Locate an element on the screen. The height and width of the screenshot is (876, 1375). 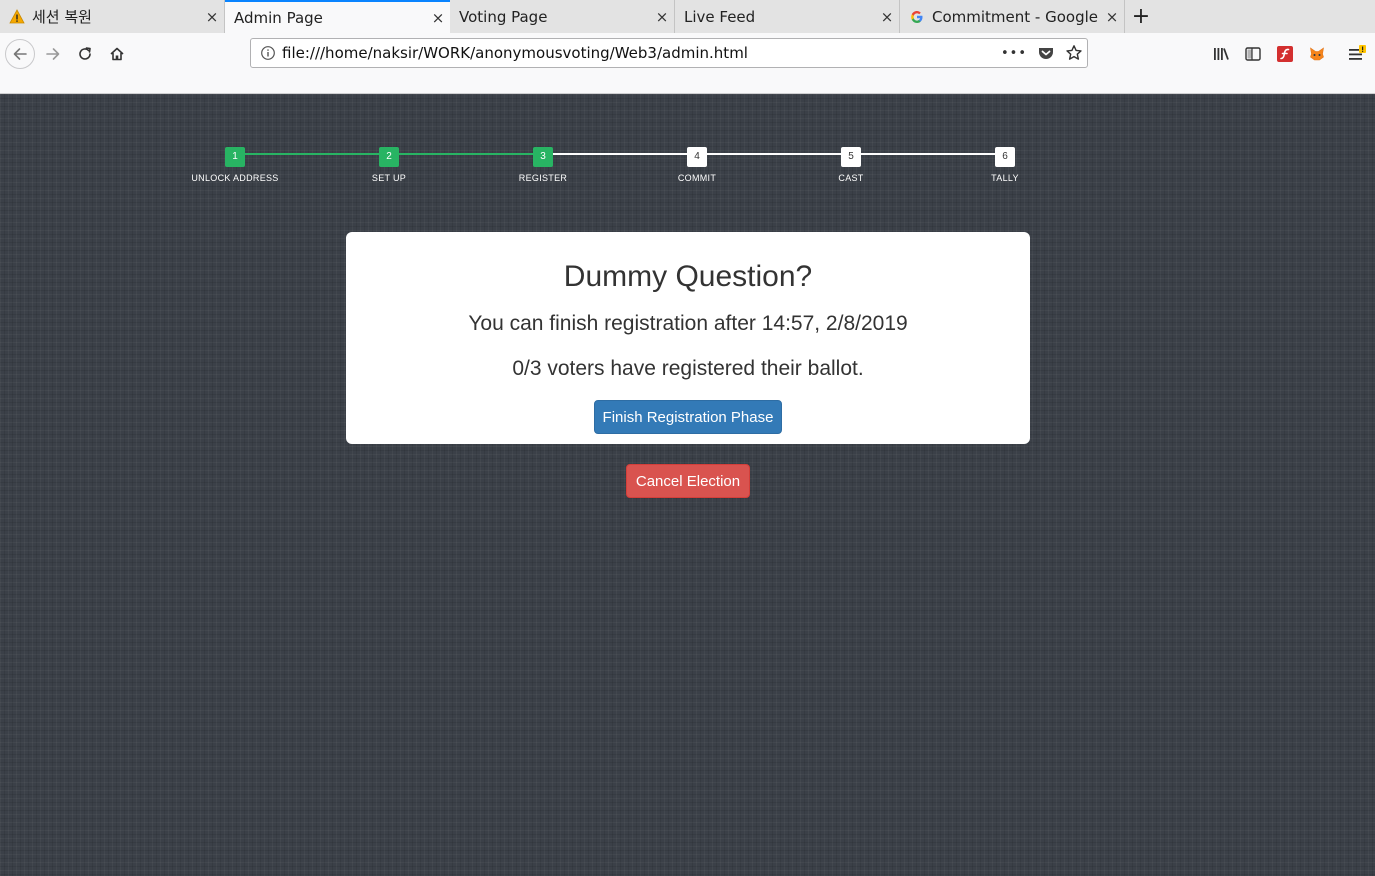
arrow-left-icon is located at coordinates (20, 54).